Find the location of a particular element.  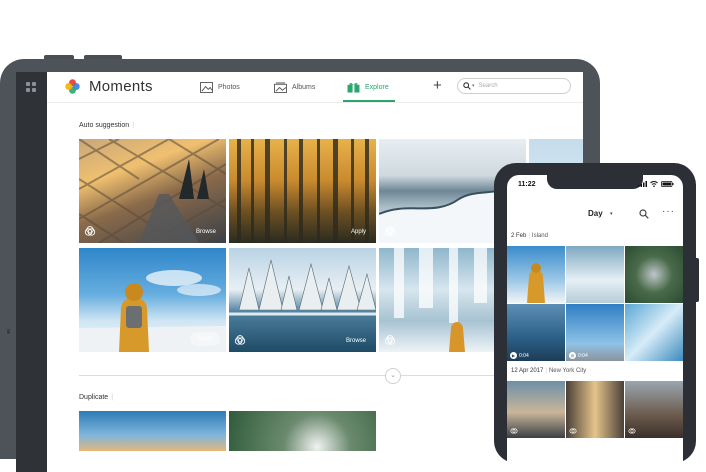

apply-button: Apply is located at coordinates (205, 339).